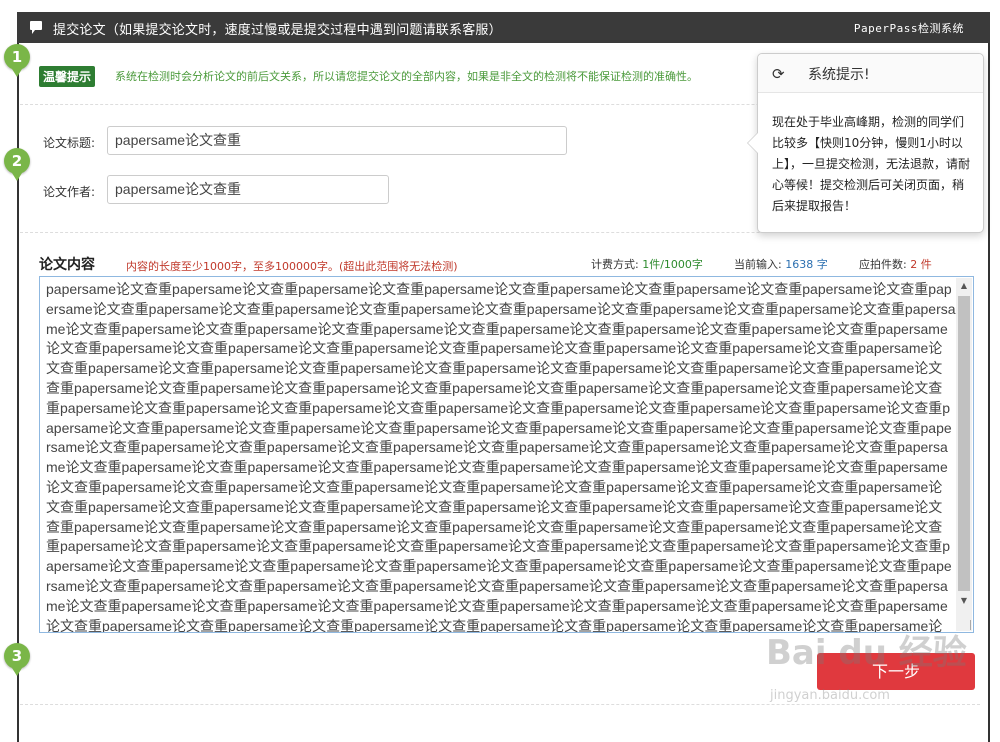 This screenshot has width=1000, height=742. Describe the element at coordinates (69, 143) in the screenshot. I see `title-label: 论文标题:` at that location.